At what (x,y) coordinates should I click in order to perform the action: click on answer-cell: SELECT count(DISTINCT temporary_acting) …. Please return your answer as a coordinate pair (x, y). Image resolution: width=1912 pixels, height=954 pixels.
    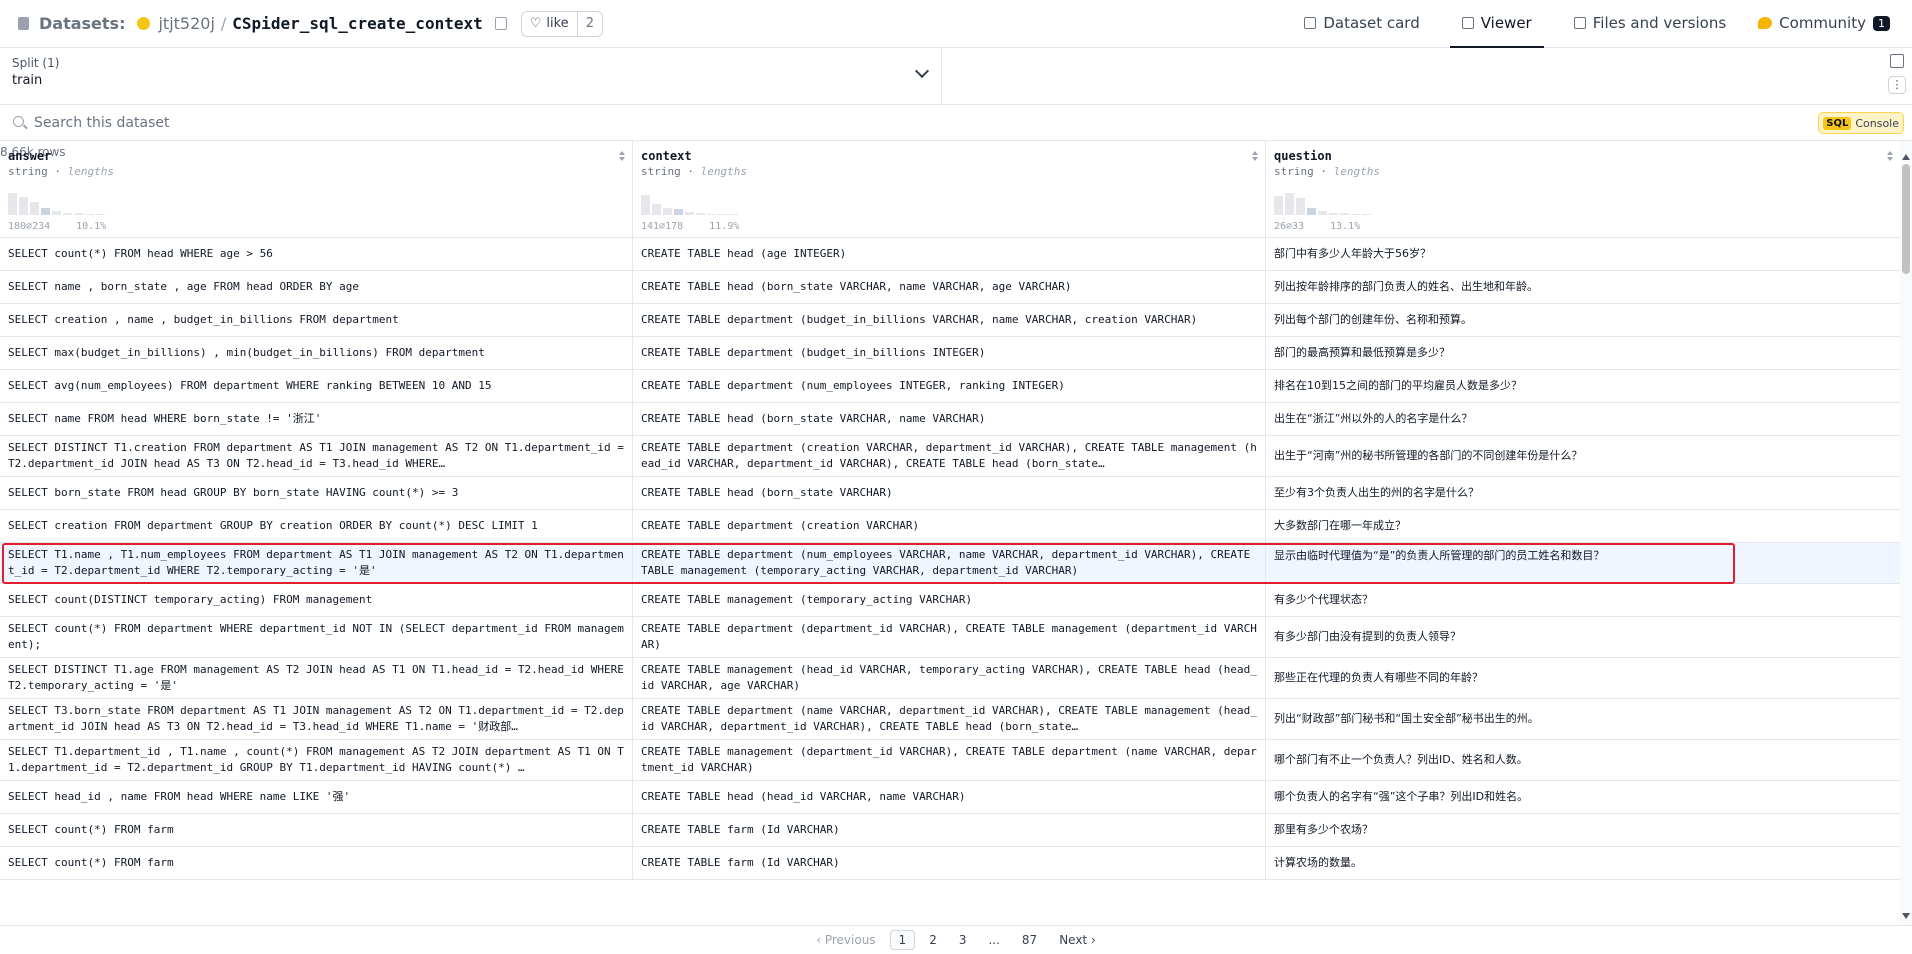
    Looking at the image, I should click on (316, 600).